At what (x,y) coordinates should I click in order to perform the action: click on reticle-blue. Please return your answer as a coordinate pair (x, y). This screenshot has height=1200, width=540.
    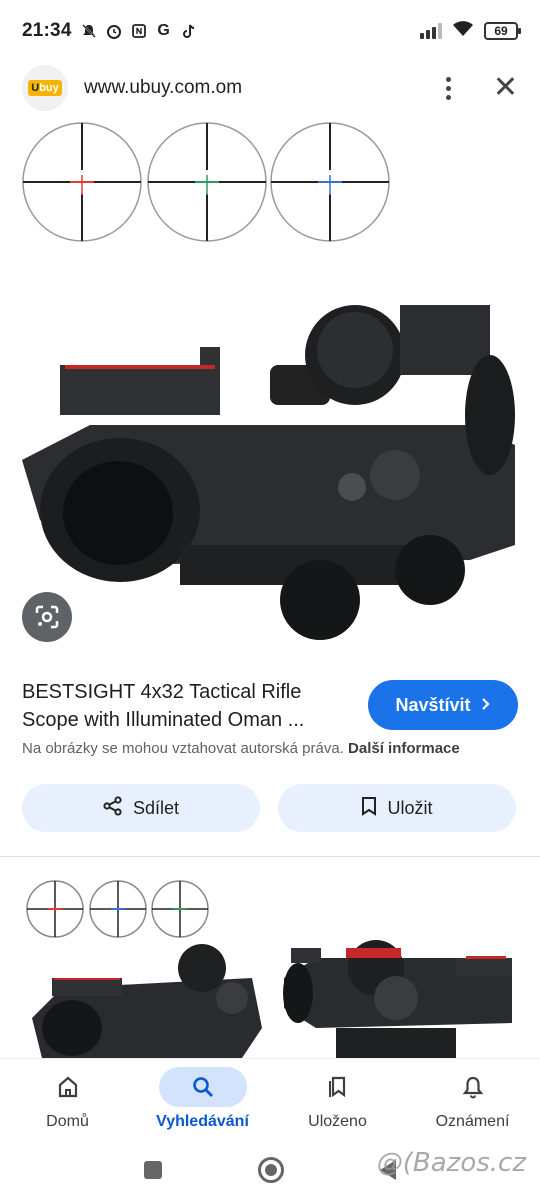
    Looking at the image, I should click on (330, 182).